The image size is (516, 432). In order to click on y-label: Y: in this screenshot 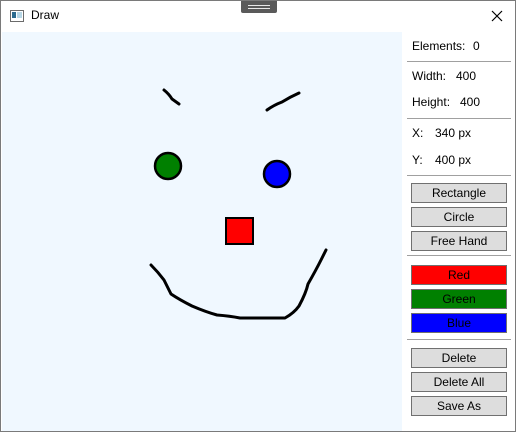, I will do `click(417, 160)`.